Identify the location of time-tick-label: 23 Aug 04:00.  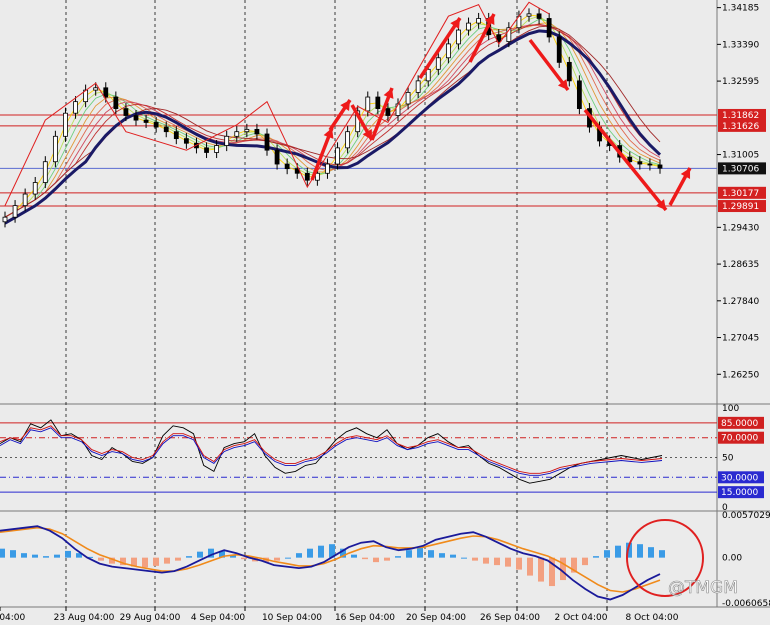
(84, 618).